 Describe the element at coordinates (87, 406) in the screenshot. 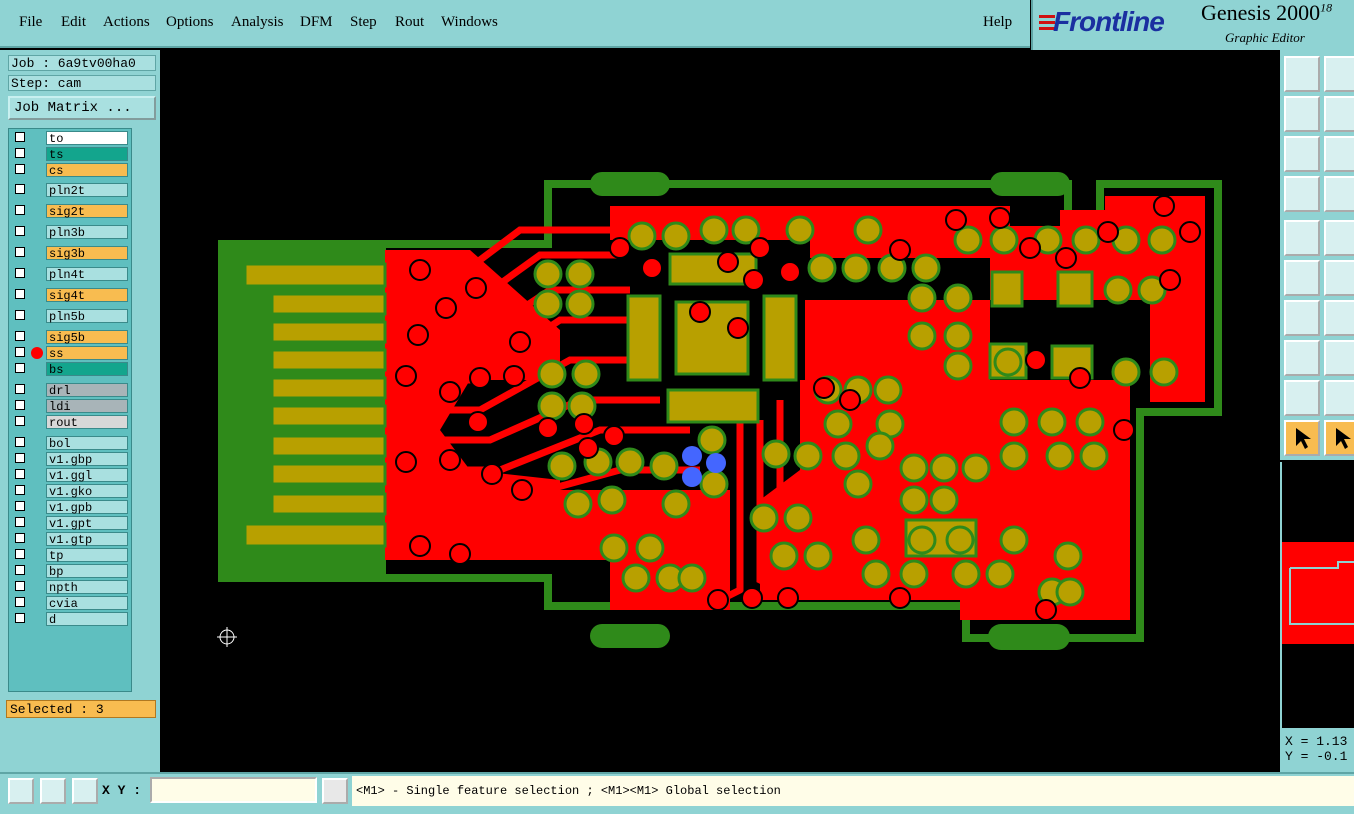

I see `layer-name: ldi` at that location.